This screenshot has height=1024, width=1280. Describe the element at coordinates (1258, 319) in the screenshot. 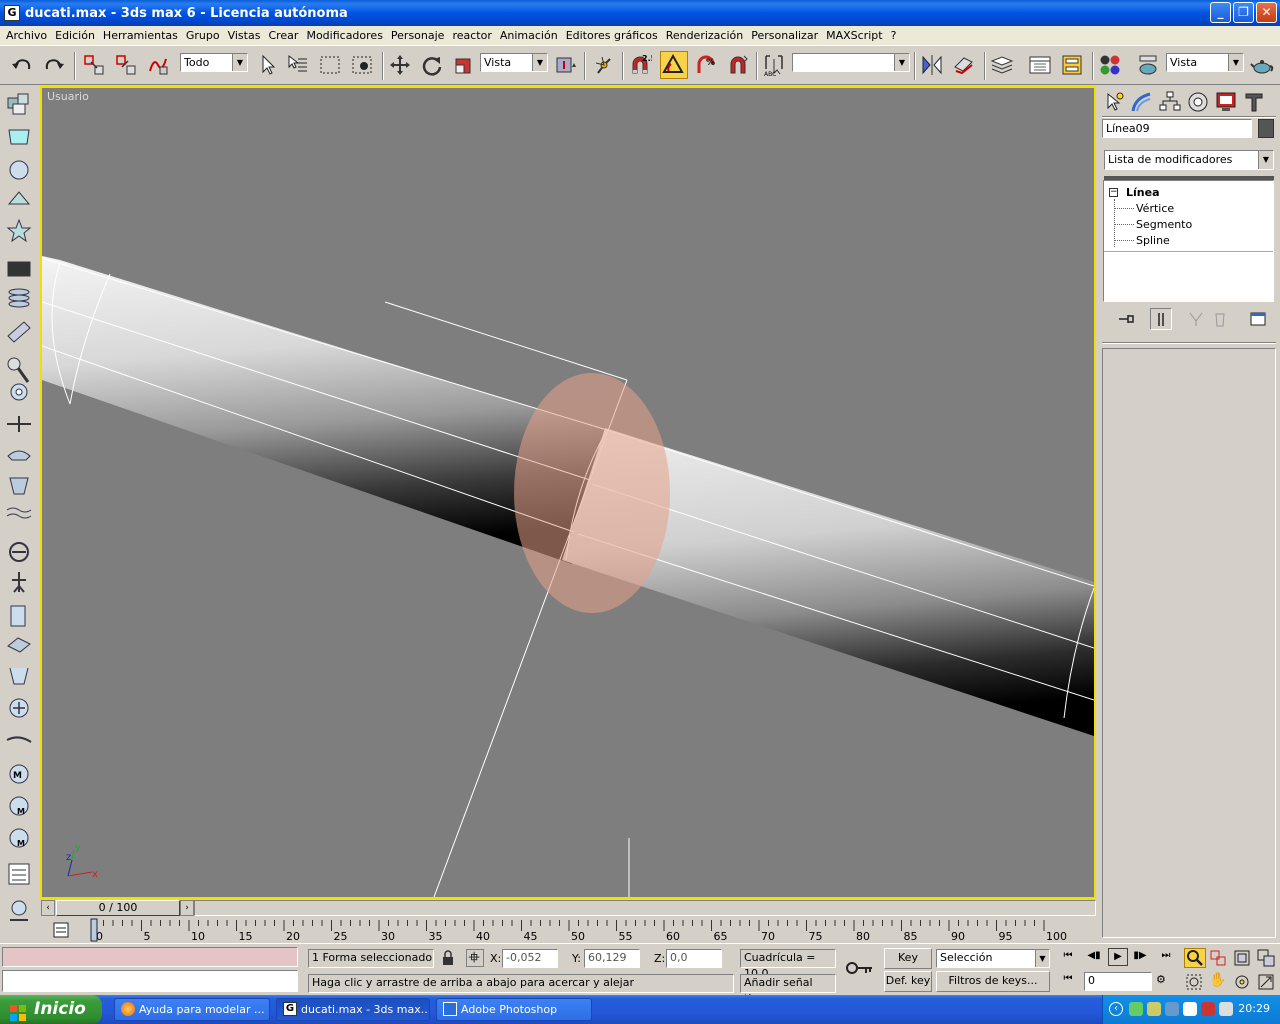

I see `configure-sets-icon` at that location.